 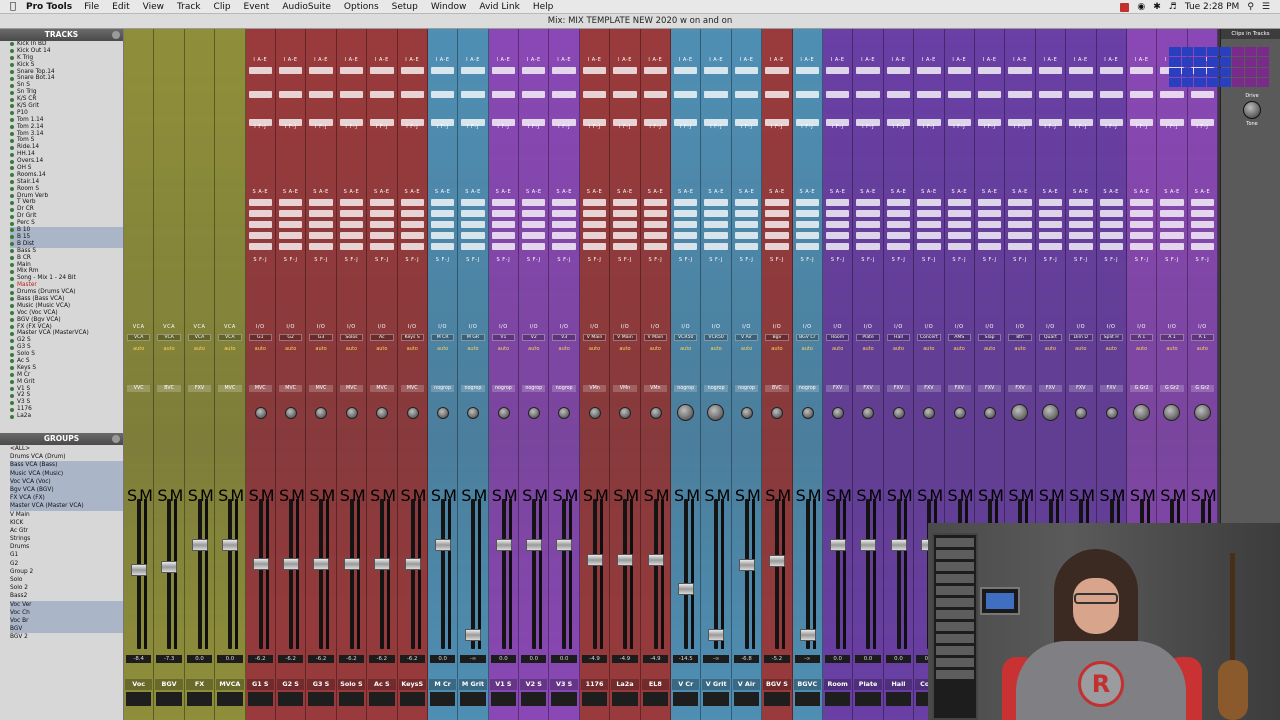 I want to click on io-selector: V1, so click(x=503, y=337).